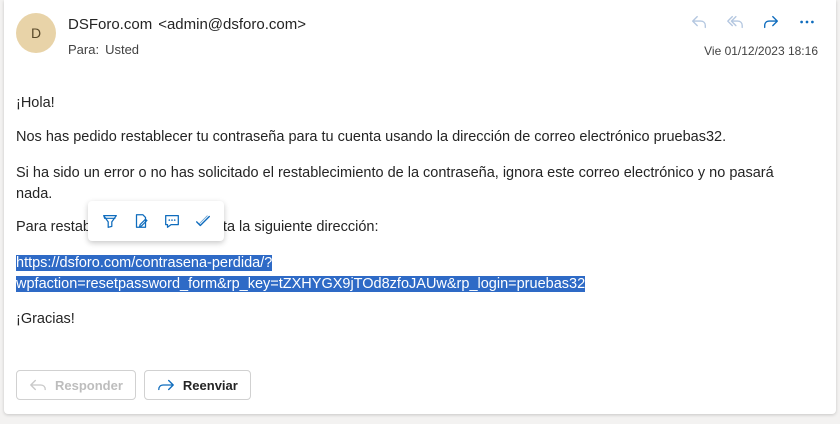 The width and height of the screenshot is (840, 424). I want to click on highlight-icon, so click(110, 221).